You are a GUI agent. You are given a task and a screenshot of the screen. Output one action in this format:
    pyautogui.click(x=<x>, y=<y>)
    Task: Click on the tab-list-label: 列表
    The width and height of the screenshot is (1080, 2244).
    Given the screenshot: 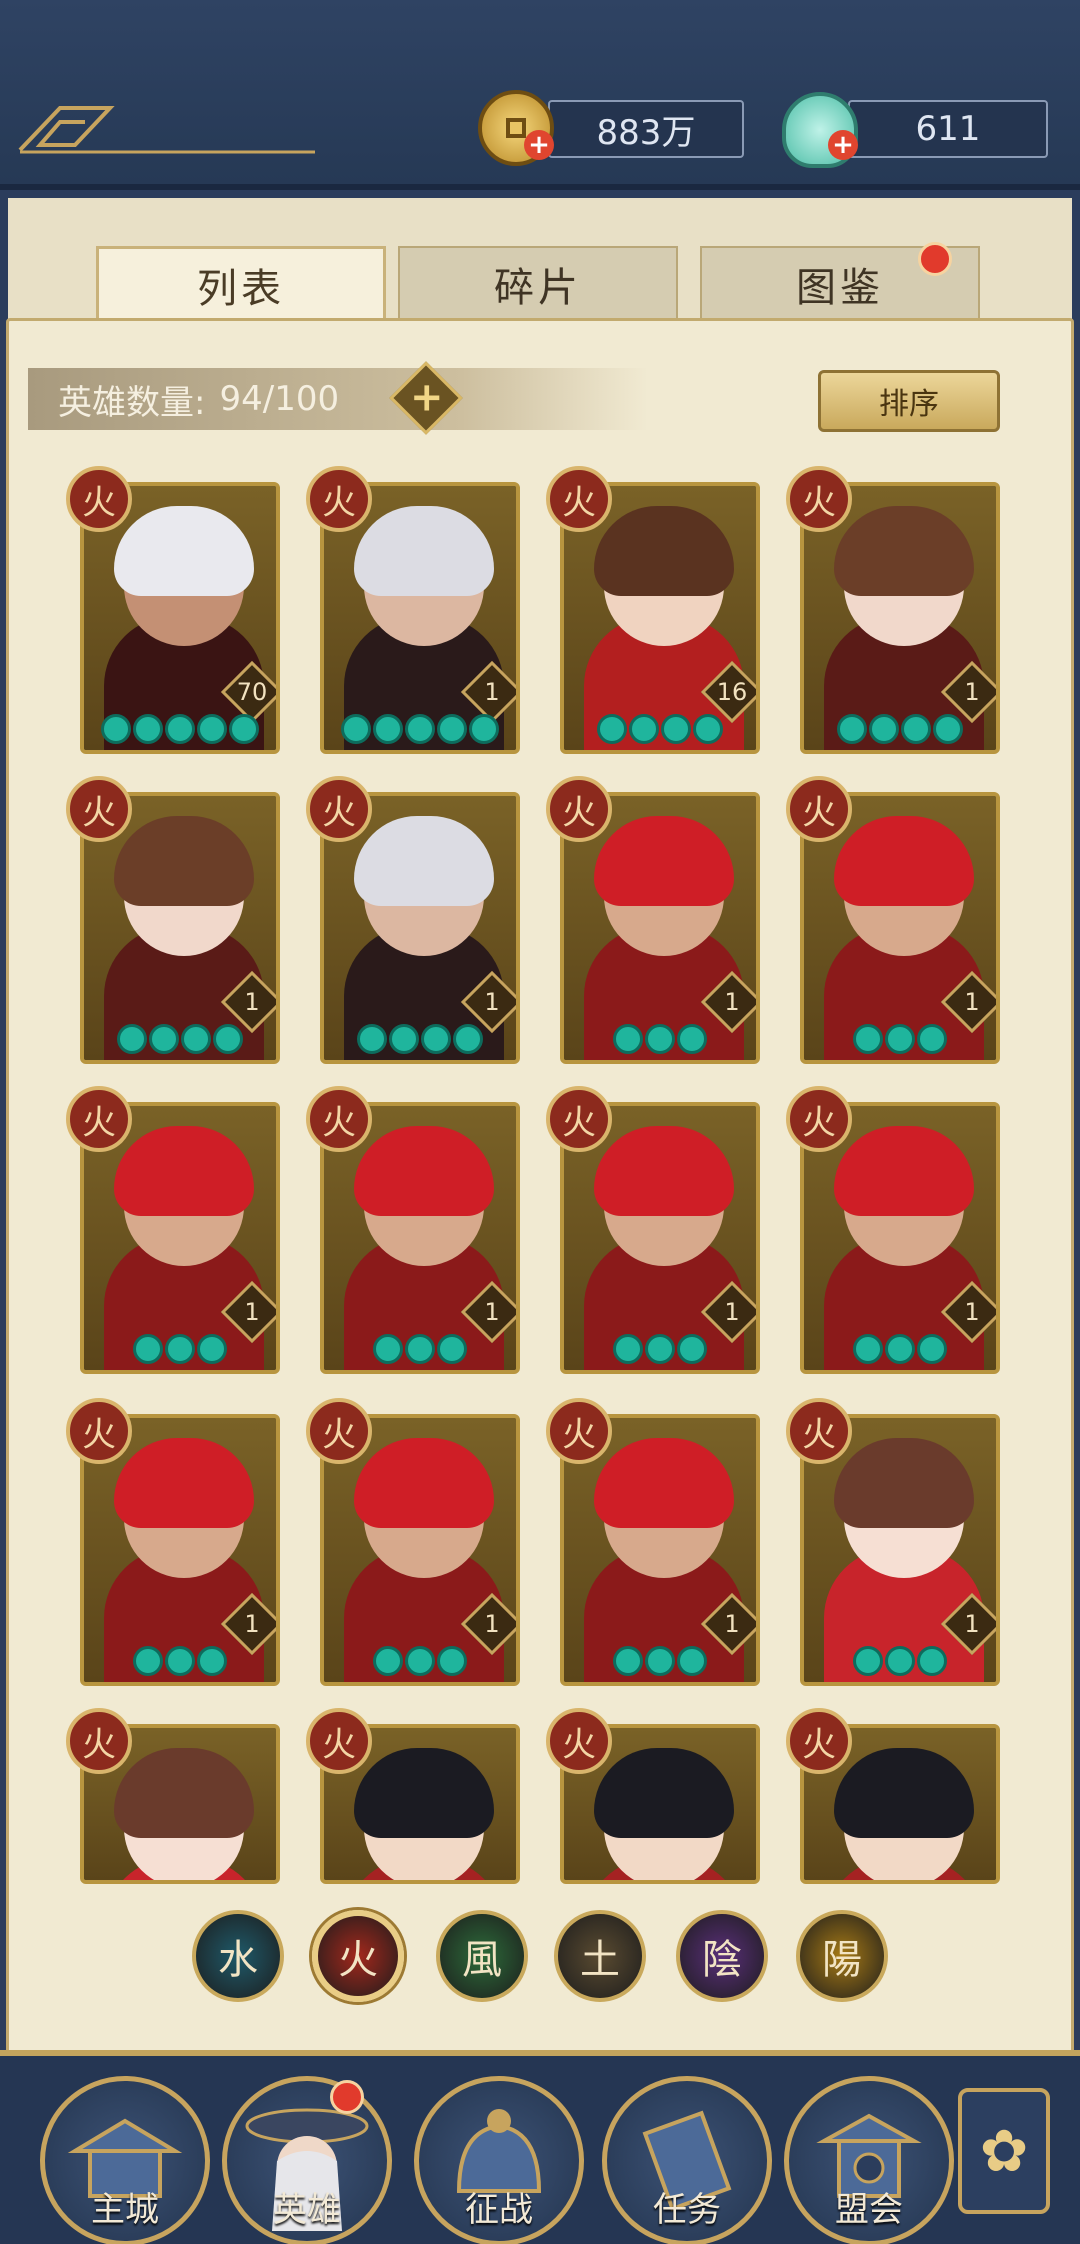 What is the action you would take?
    pyautogui.click(x=241, y=288)
    